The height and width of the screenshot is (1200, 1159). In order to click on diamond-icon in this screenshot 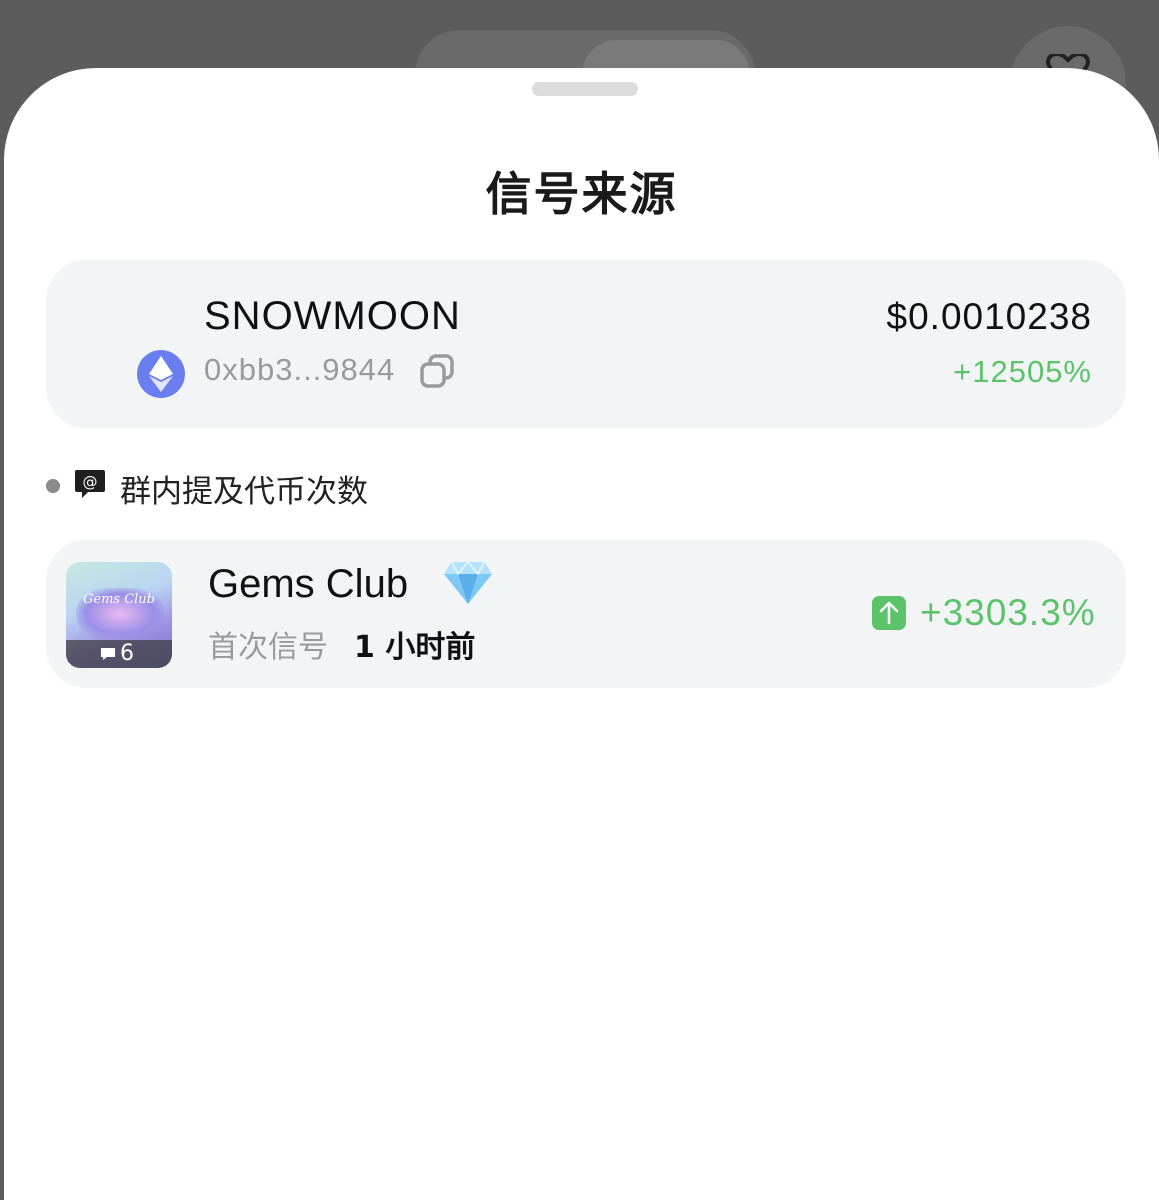, I will do `click(468, 583)`.